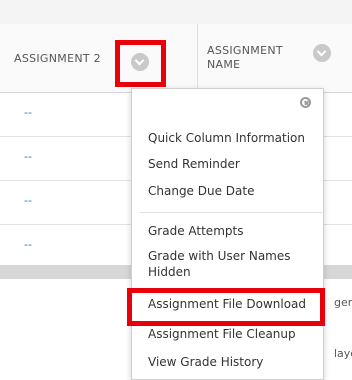 The width and height of the screenshot is (352, 380). What do you see at coordinates (176, 12) in the screenshot?
I see `top-toolbar` at bounding box center [176, 12].